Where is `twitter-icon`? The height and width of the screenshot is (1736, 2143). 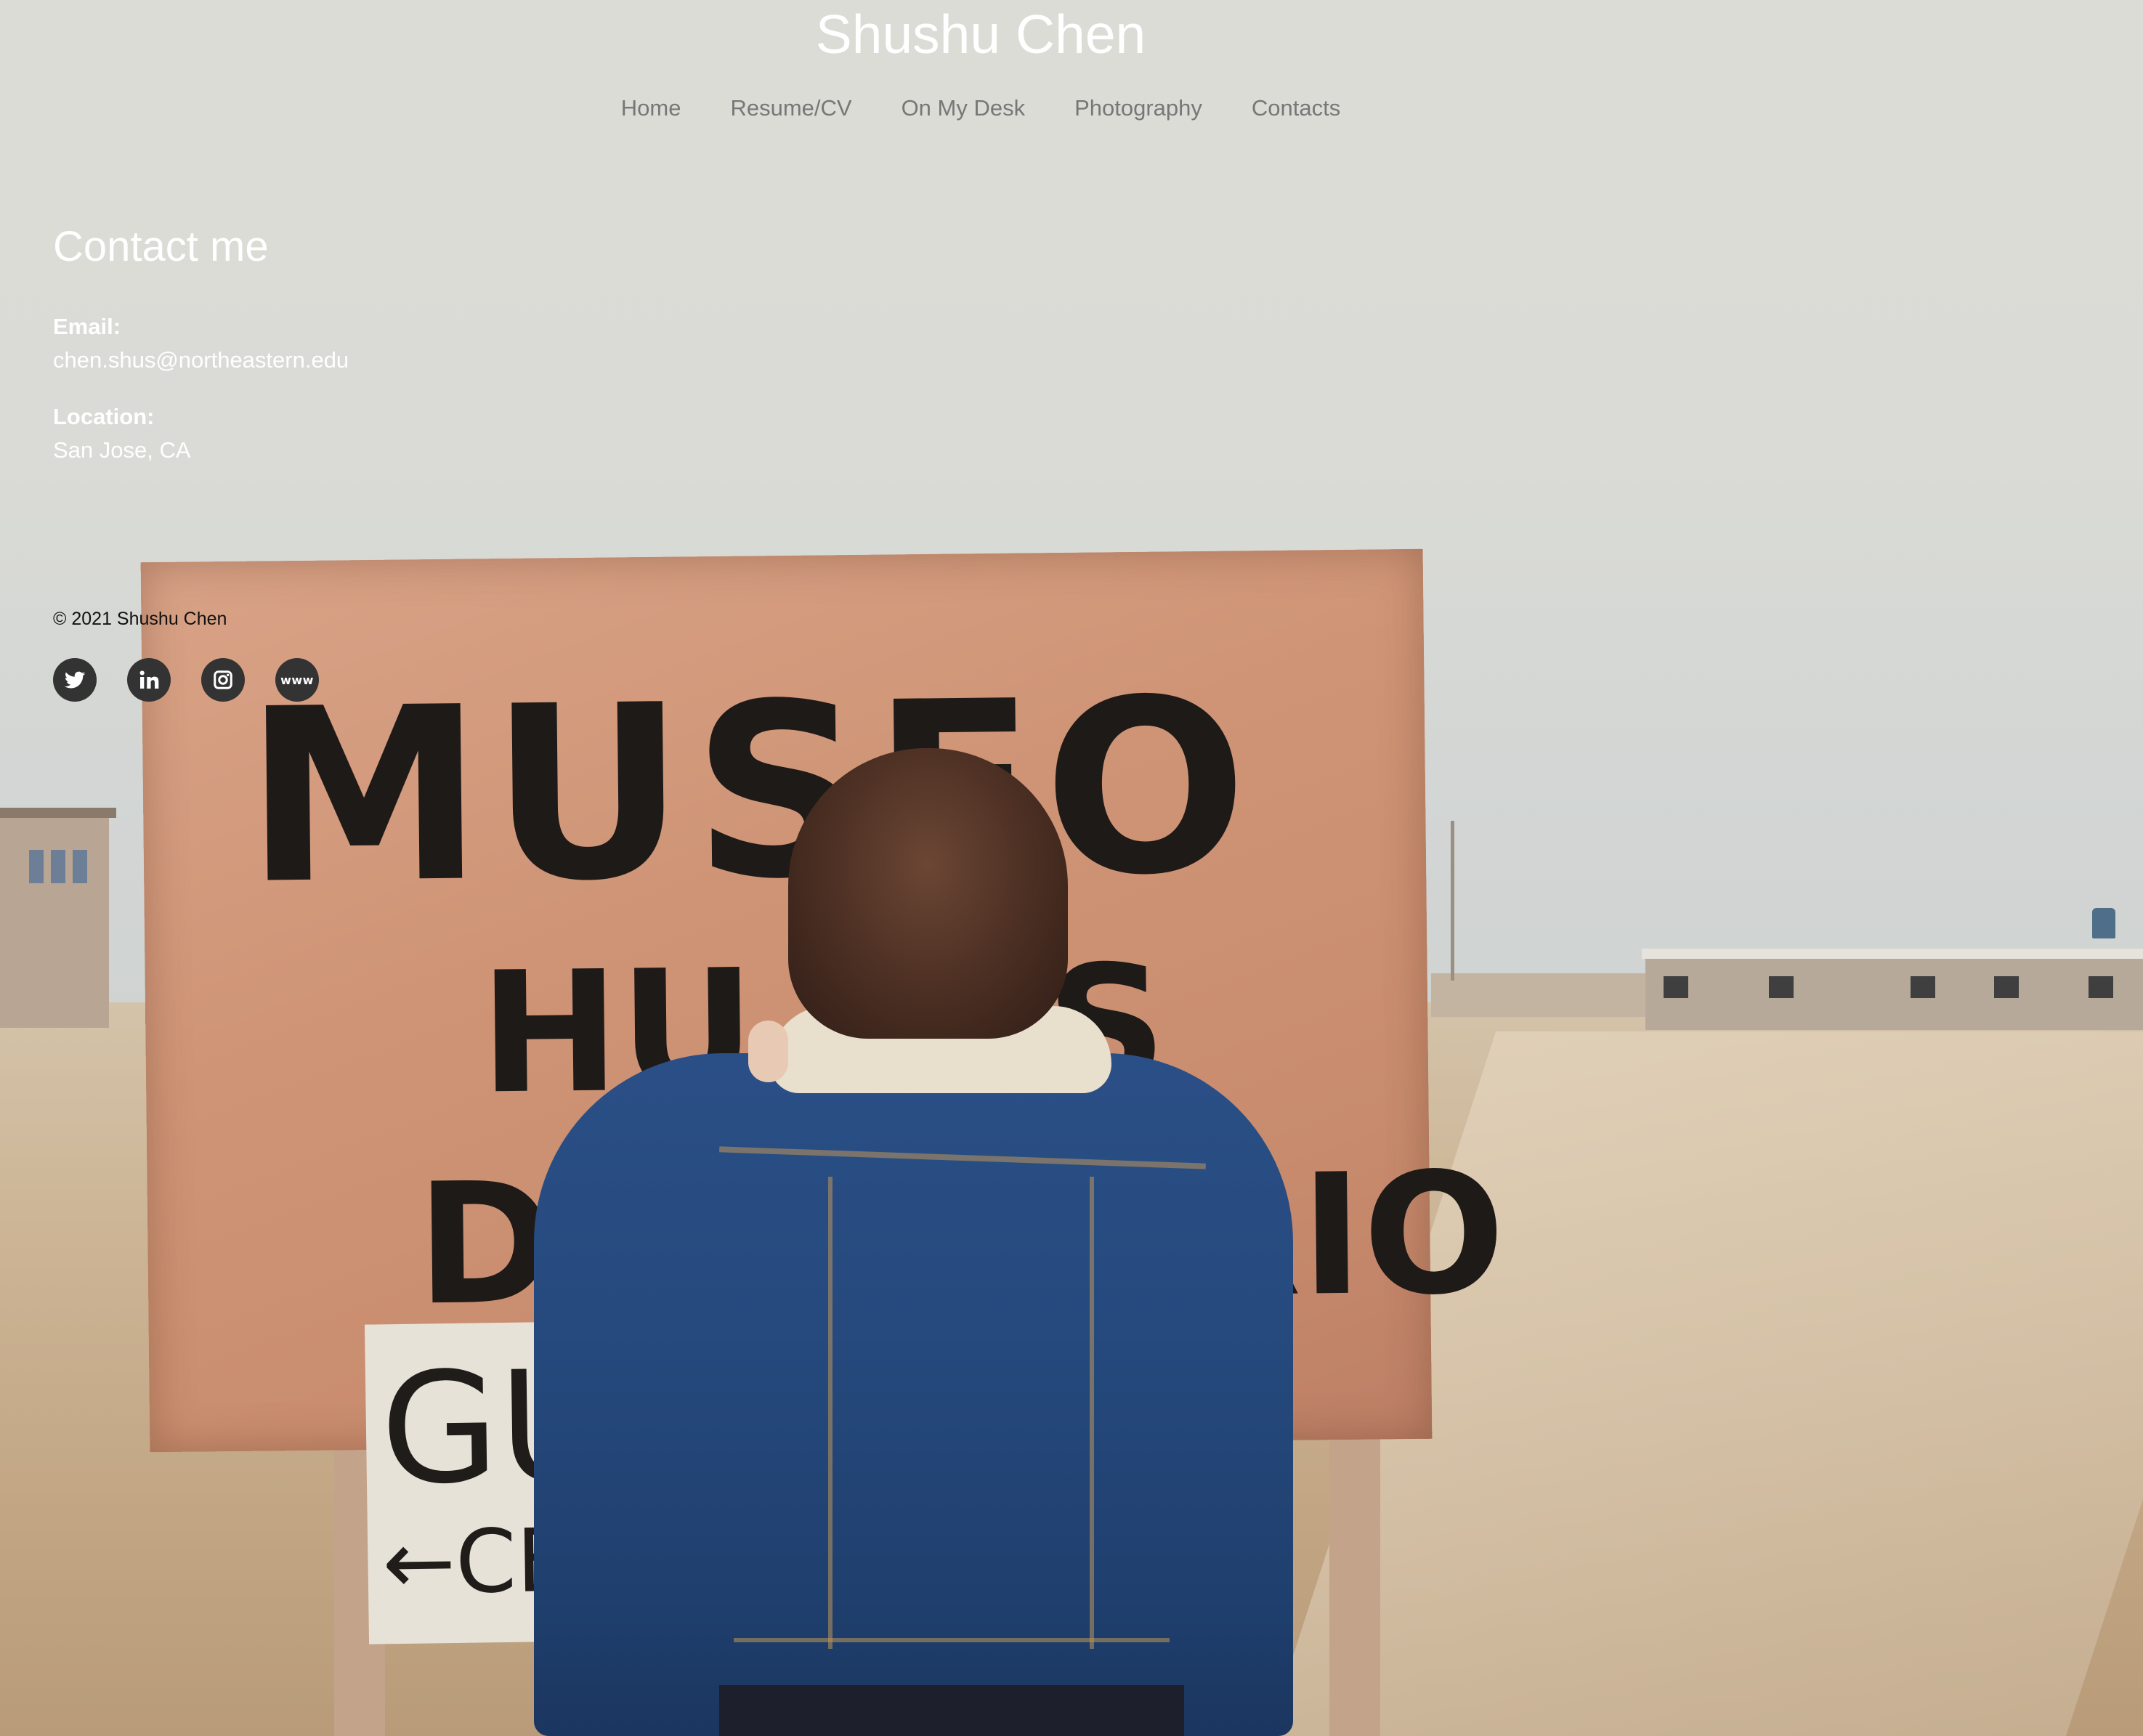 twitter-icon is located at coordinates (75, 680).